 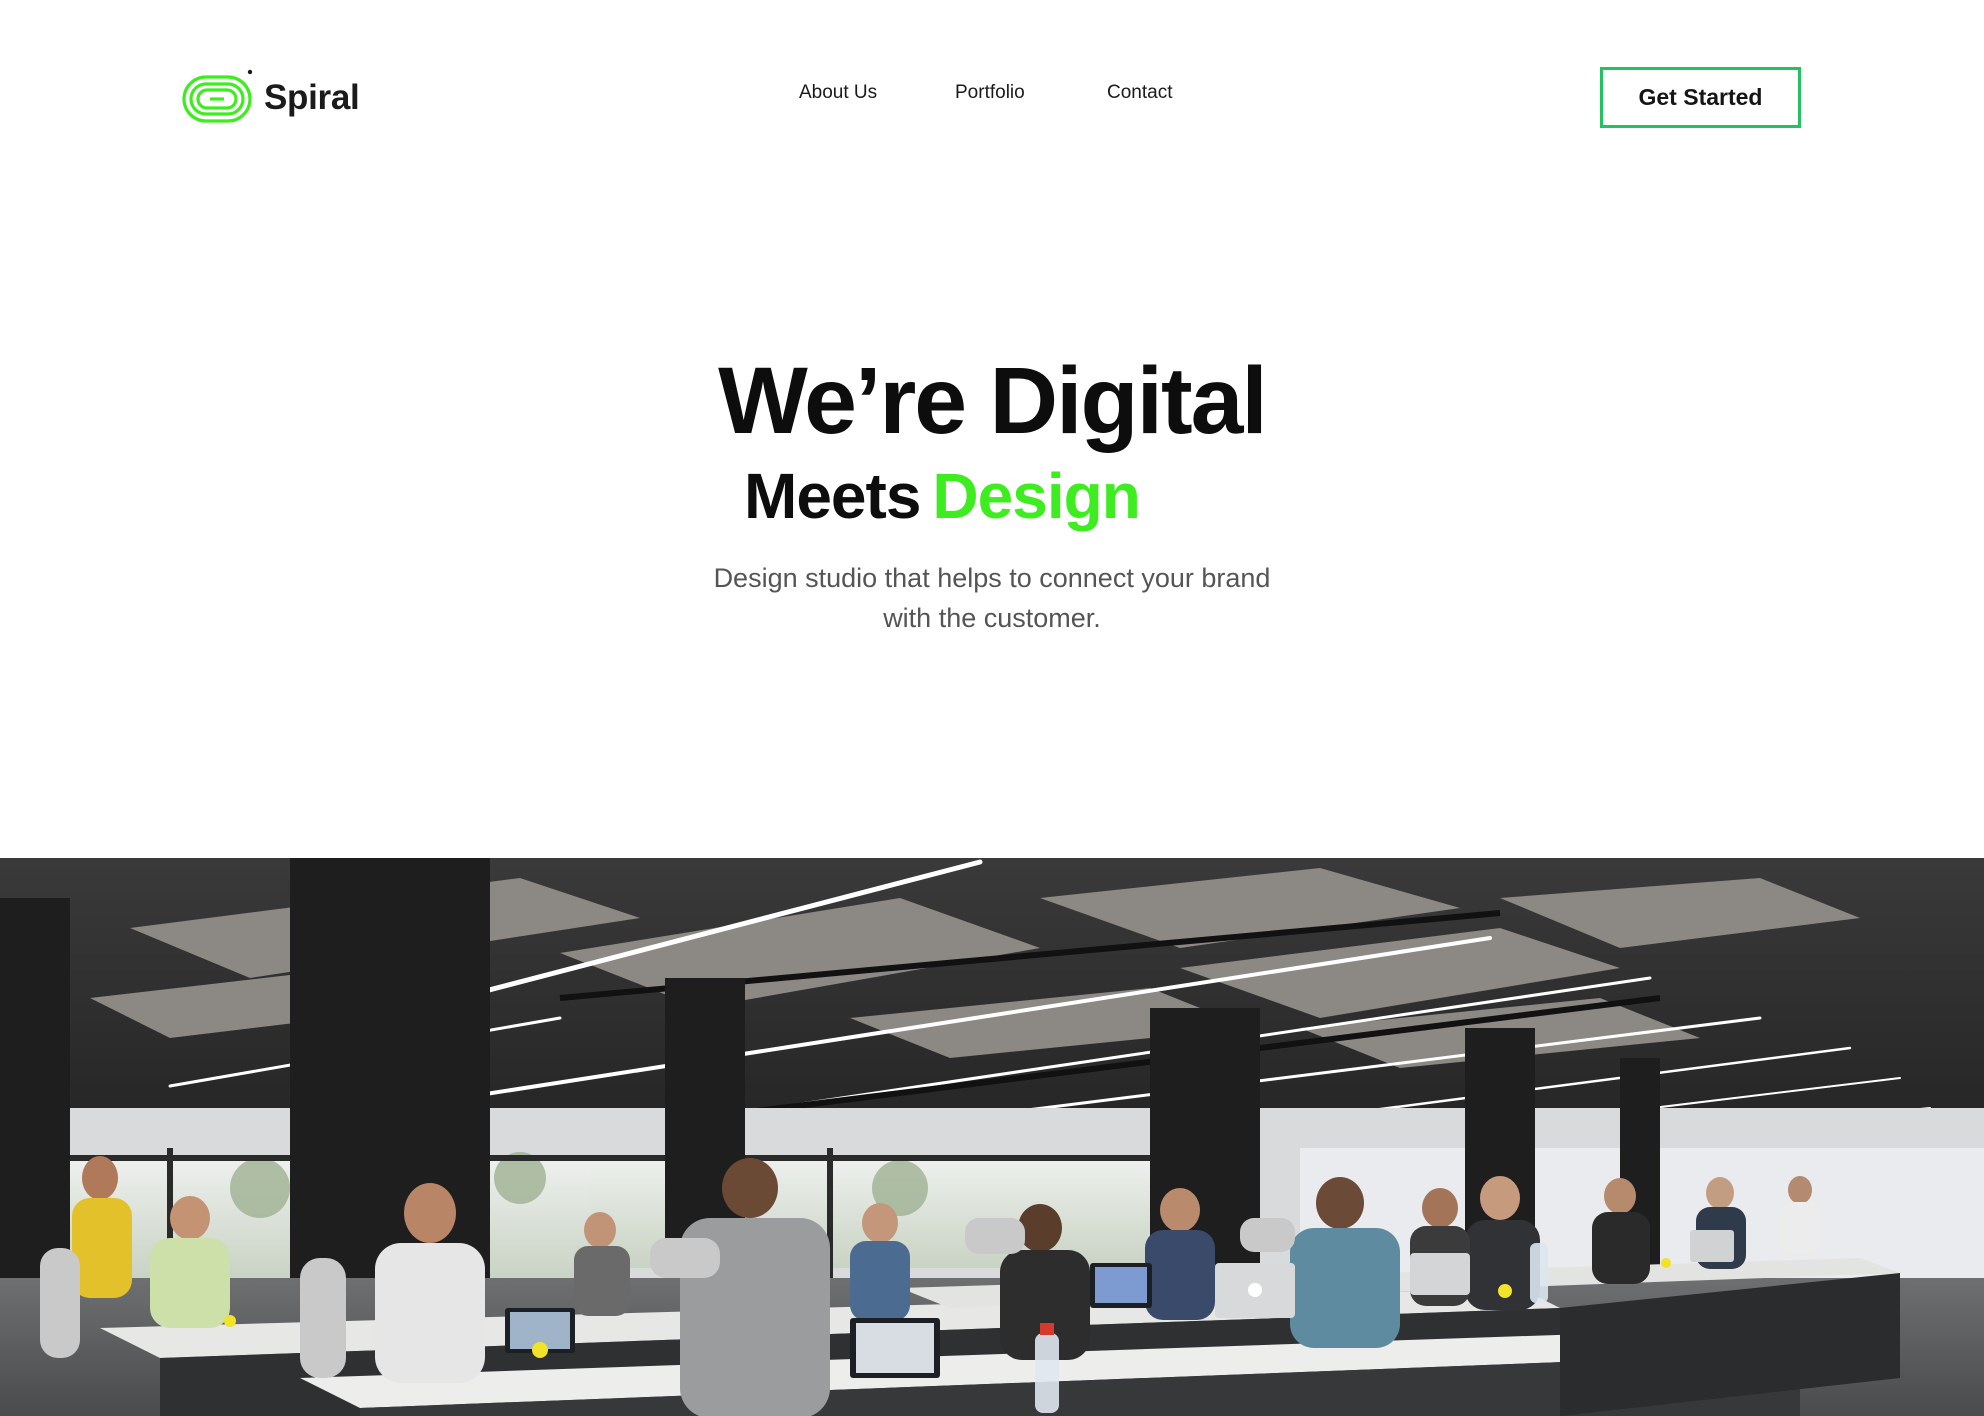 I want to click on hero-subtitle-line2: with the customer., so click(x=992, y=618).